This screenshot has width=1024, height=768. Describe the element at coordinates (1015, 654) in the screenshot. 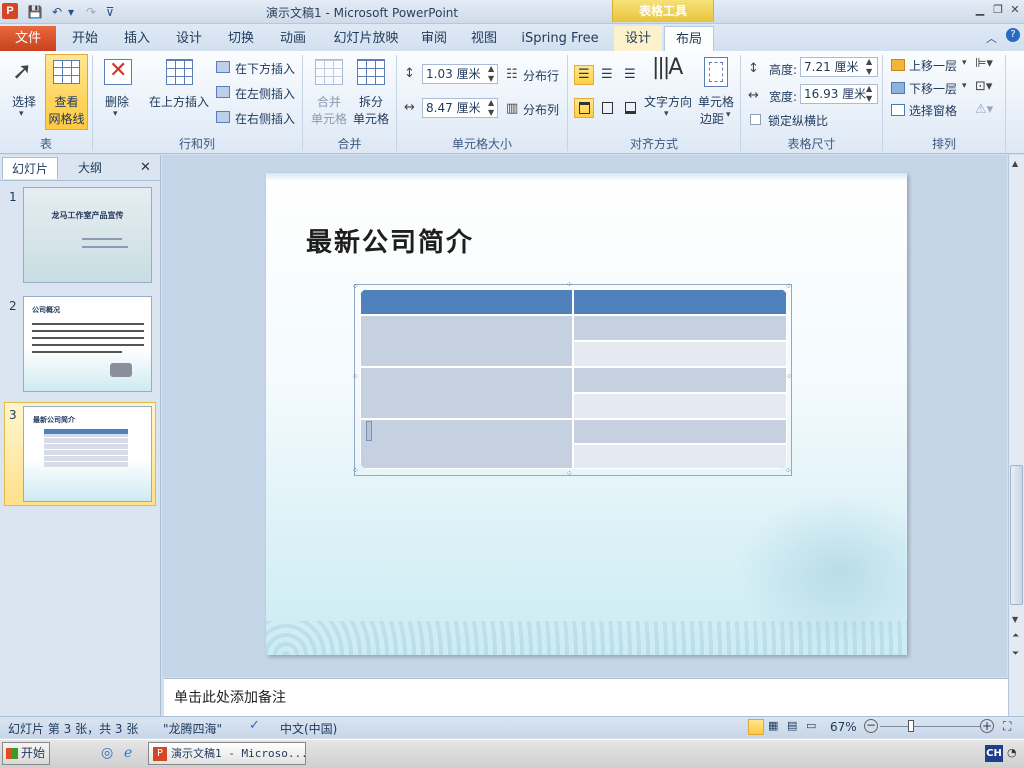

I see `next-slide-icon: ⏷` at that location.